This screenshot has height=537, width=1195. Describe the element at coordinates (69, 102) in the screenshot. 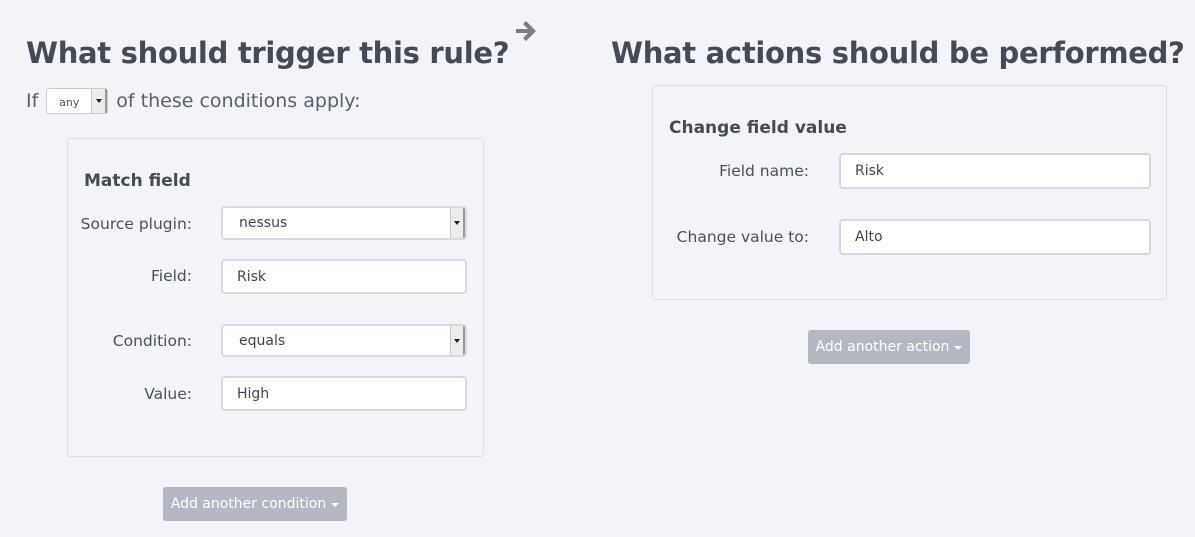

I see `match-mode-value: any` at that location.